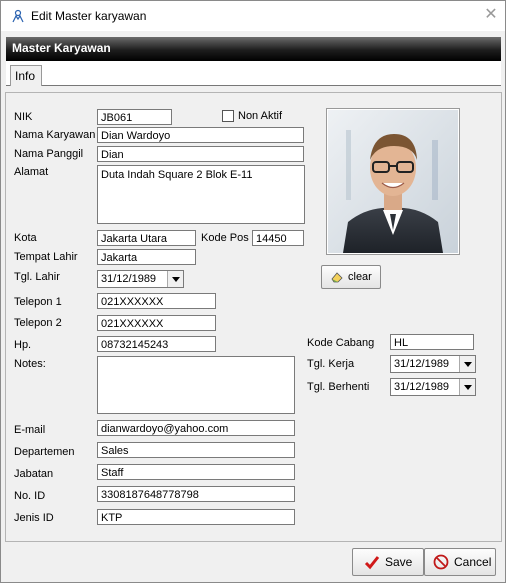 This screenshot has height=583, width=506. Describe the element at coordinates (46, 257) in the screenshot. I see `tempat-lahir-label: Tempat Lahir` at that location.